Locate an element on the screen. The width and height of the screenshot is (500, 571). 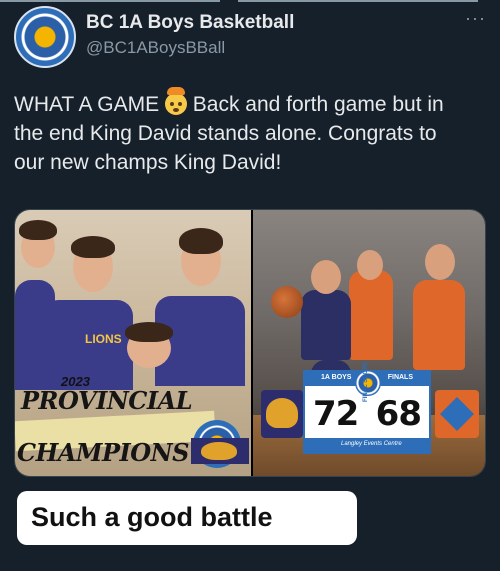
jersey-text: LIONS is located at coordinates (103, 339).